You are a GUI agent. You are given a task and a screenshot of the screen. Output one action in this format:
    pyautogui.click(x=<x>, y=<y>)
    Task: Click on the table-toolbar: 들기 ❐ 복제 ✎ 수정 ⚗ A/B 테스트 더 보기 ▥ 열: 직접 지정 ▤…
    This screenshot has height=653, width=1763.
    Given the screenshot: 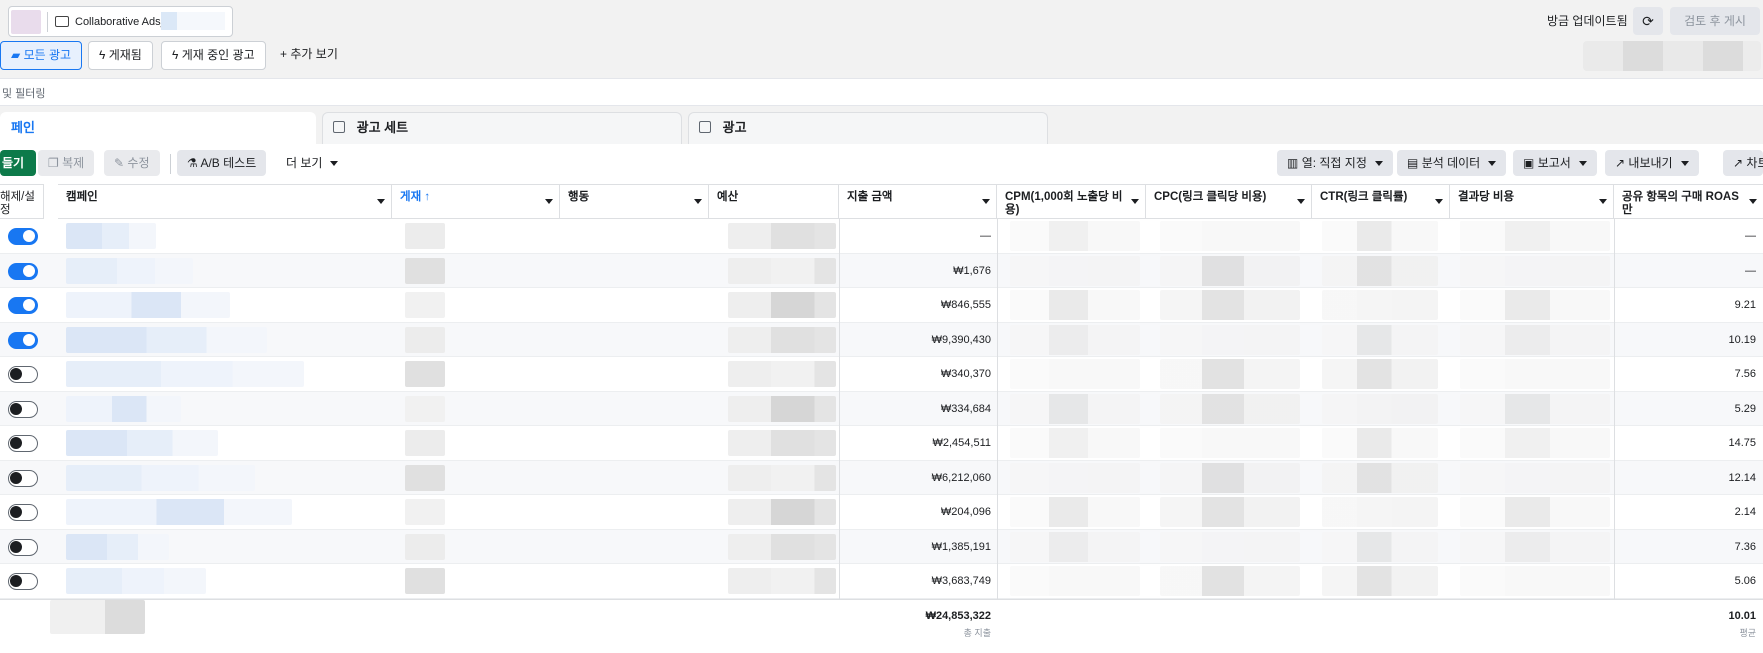 What is the action you would take?
    pyautogui.click(x=881, y=164)
    